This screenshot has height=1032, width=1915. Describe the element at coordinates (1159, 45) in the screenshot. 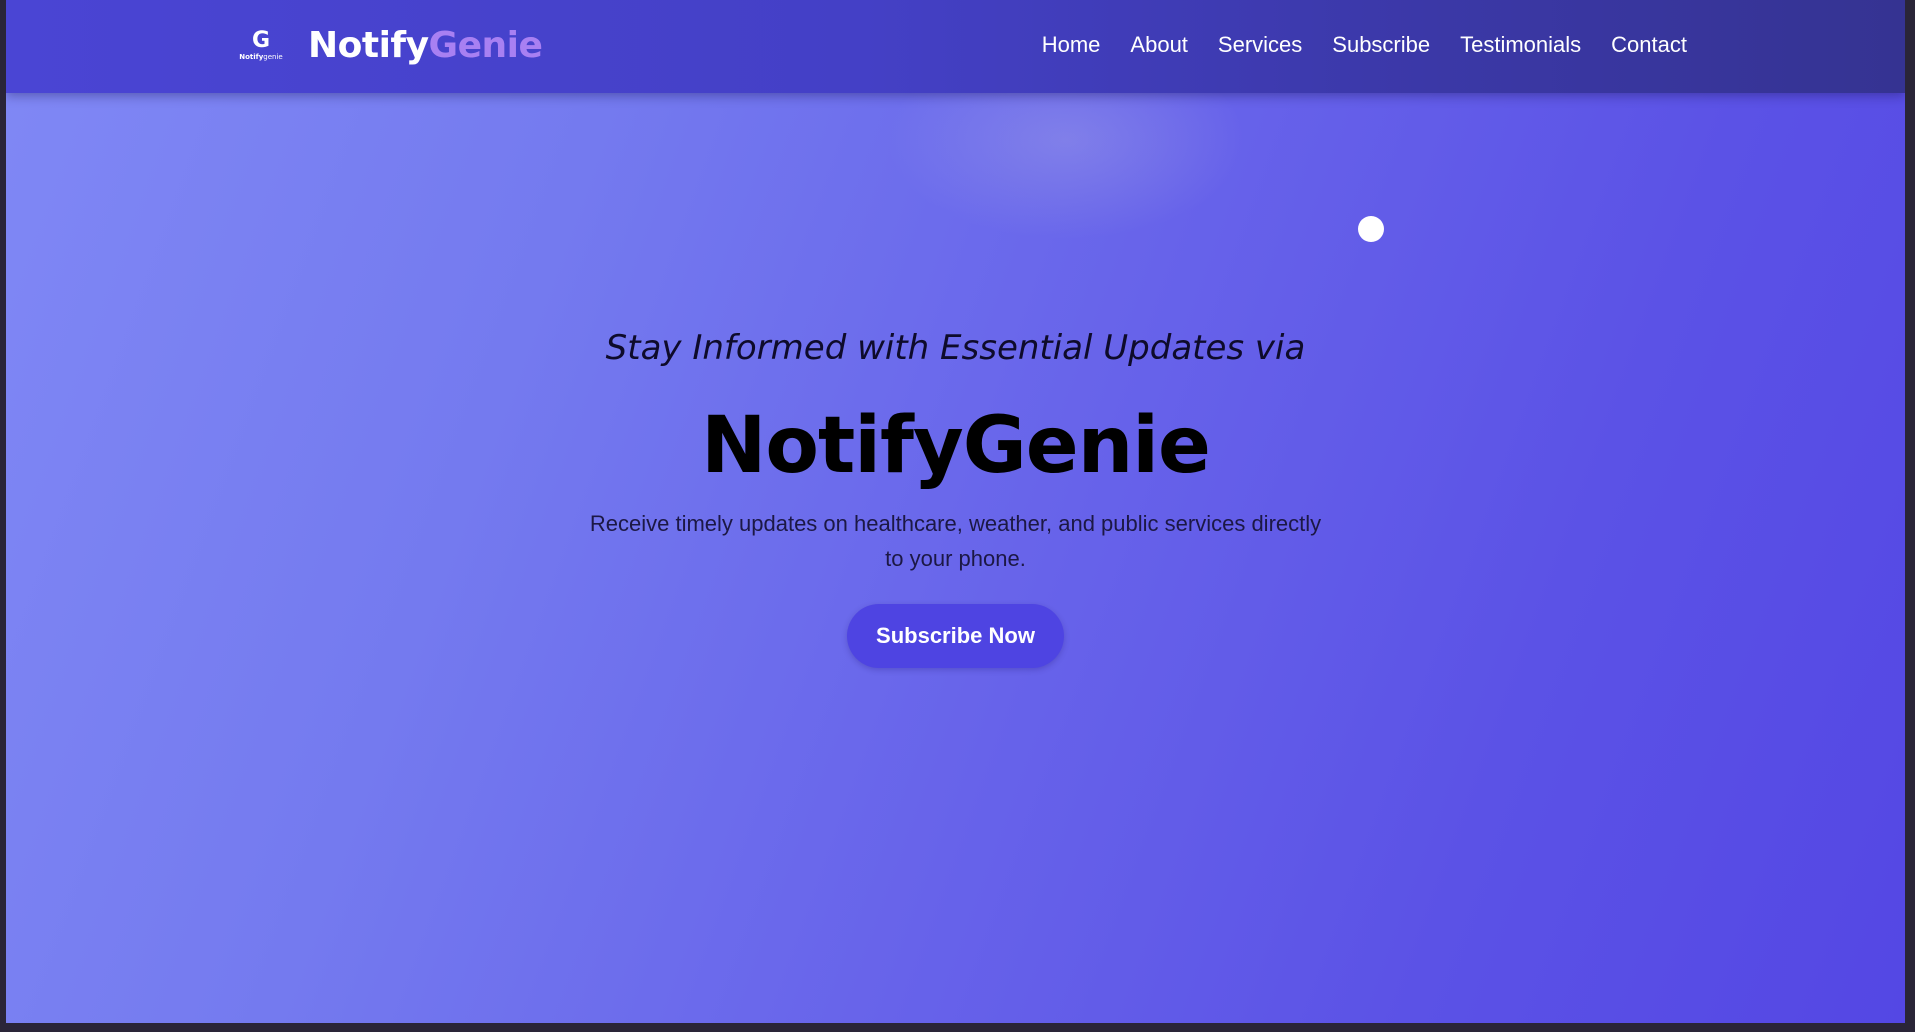

I see `nav-link-about: About` at that location.